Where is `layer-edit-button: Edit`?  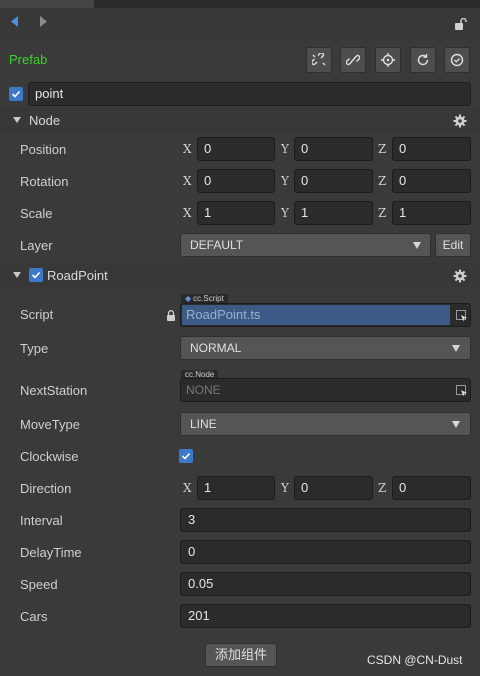 layer-edit-button: Edit is located at coordinates (453, 245).